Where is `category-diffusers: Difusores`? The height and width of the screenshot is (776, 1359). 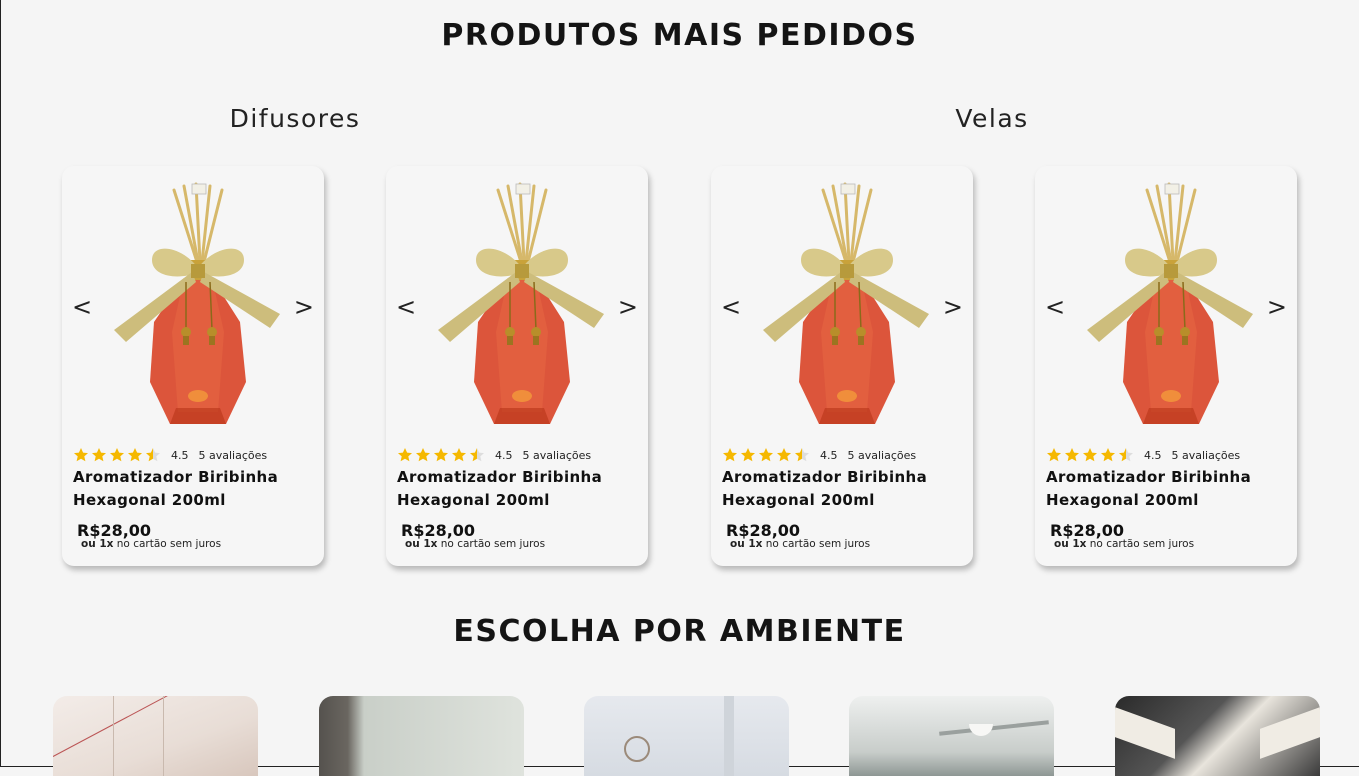 category-diffusers: Difusores is located at coordinates (295, 118).